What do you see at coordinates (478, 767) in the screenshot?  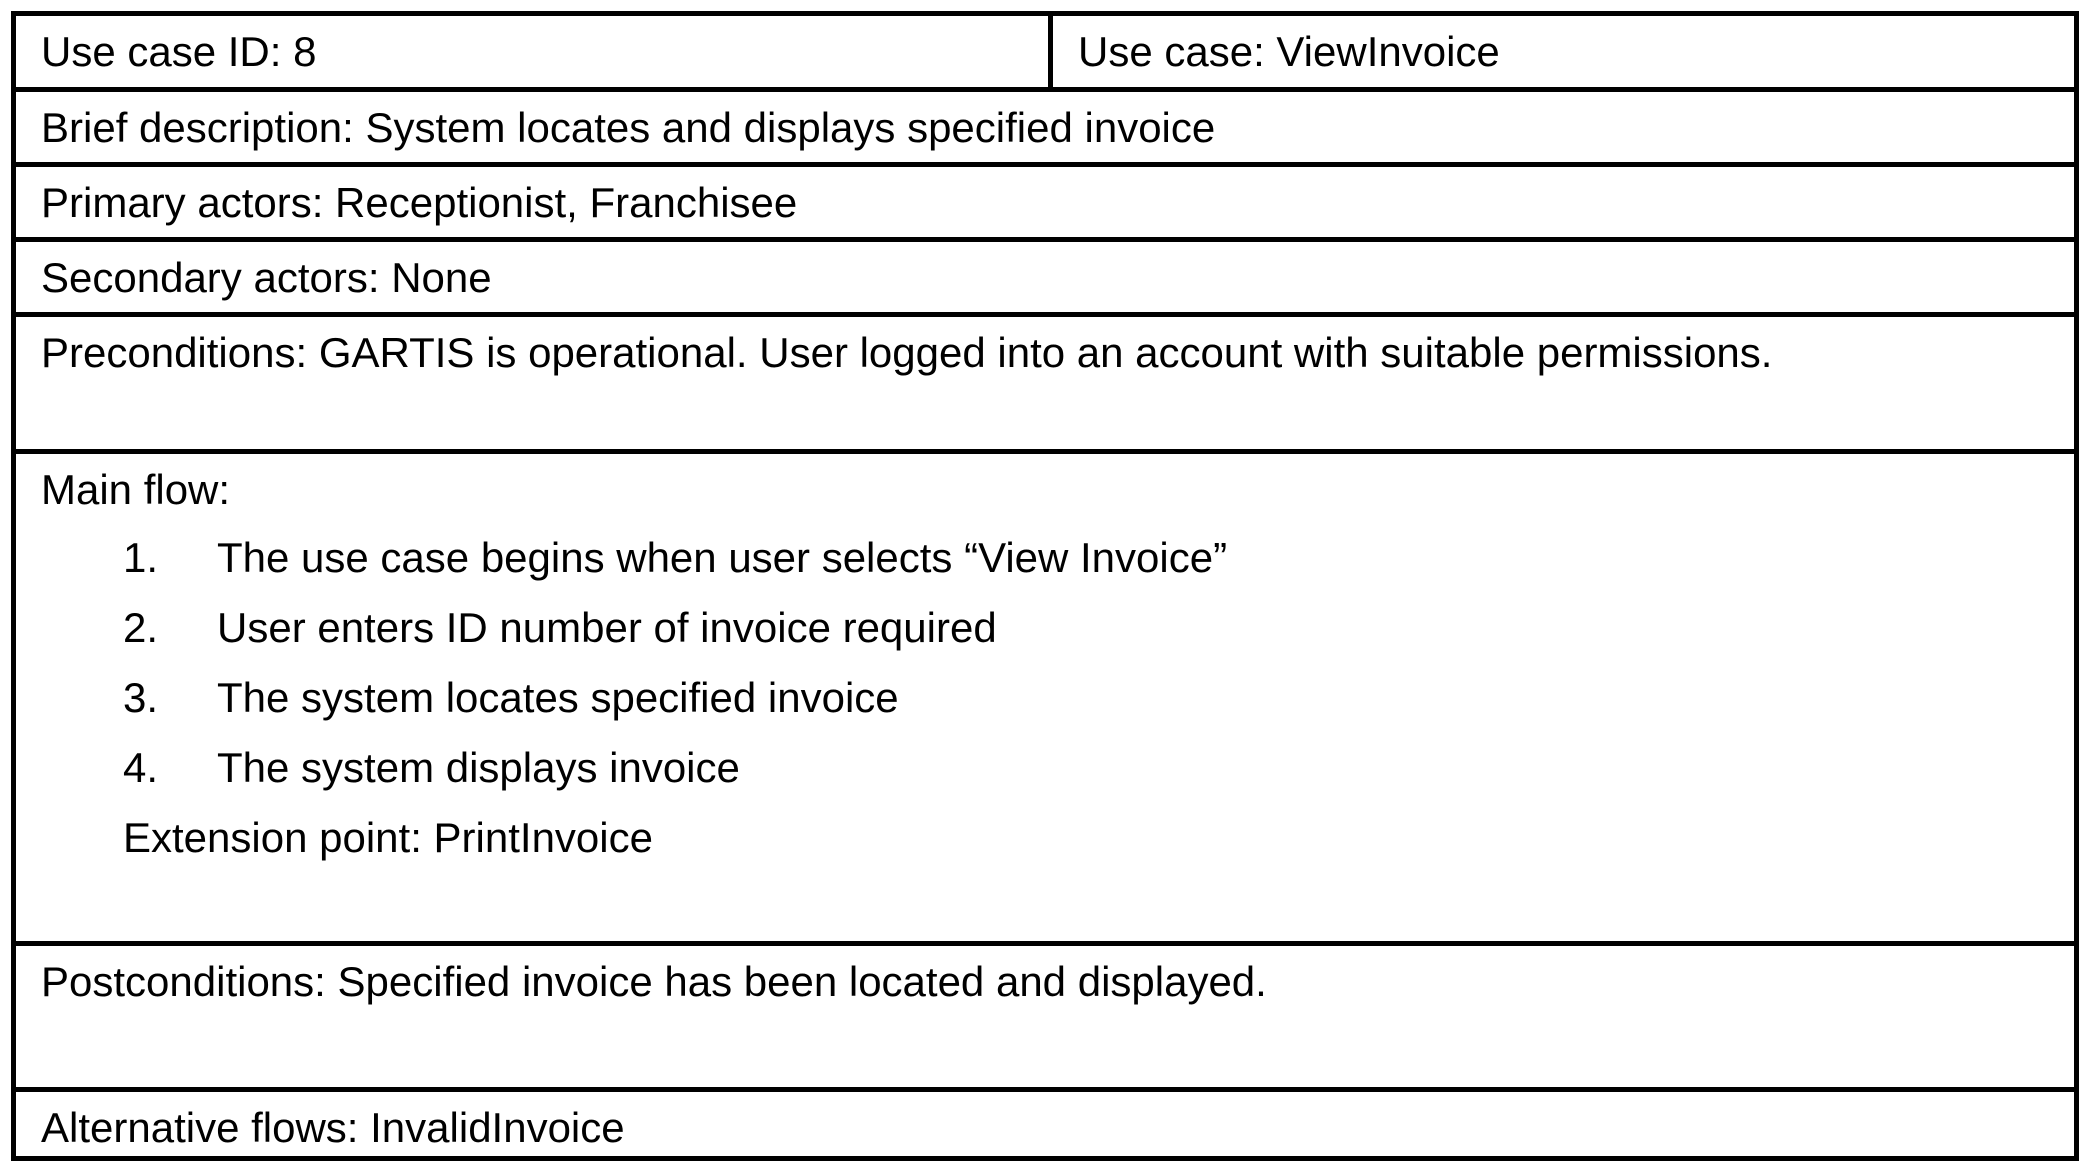 I see `step-text: The system displays invoice` at bounding box center [478, 767].